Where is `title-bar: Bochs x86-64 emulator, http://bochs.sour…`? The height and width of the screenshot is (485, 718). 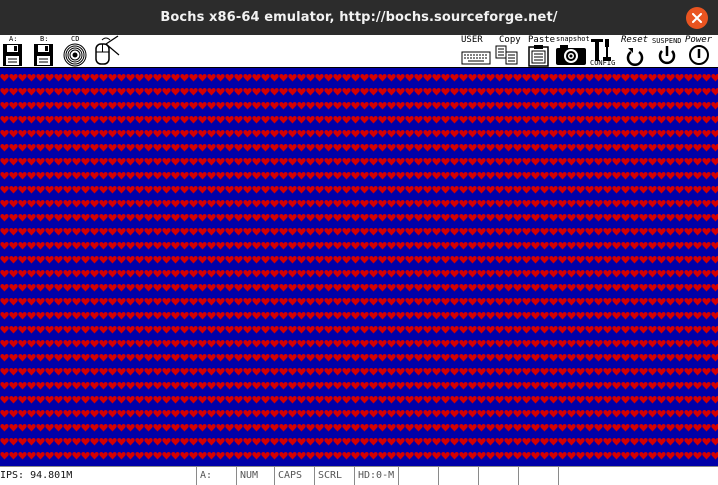 title-bar: Bochs x86-64 emulator, http://bochs.sour… is located at coordinates (359, 17).